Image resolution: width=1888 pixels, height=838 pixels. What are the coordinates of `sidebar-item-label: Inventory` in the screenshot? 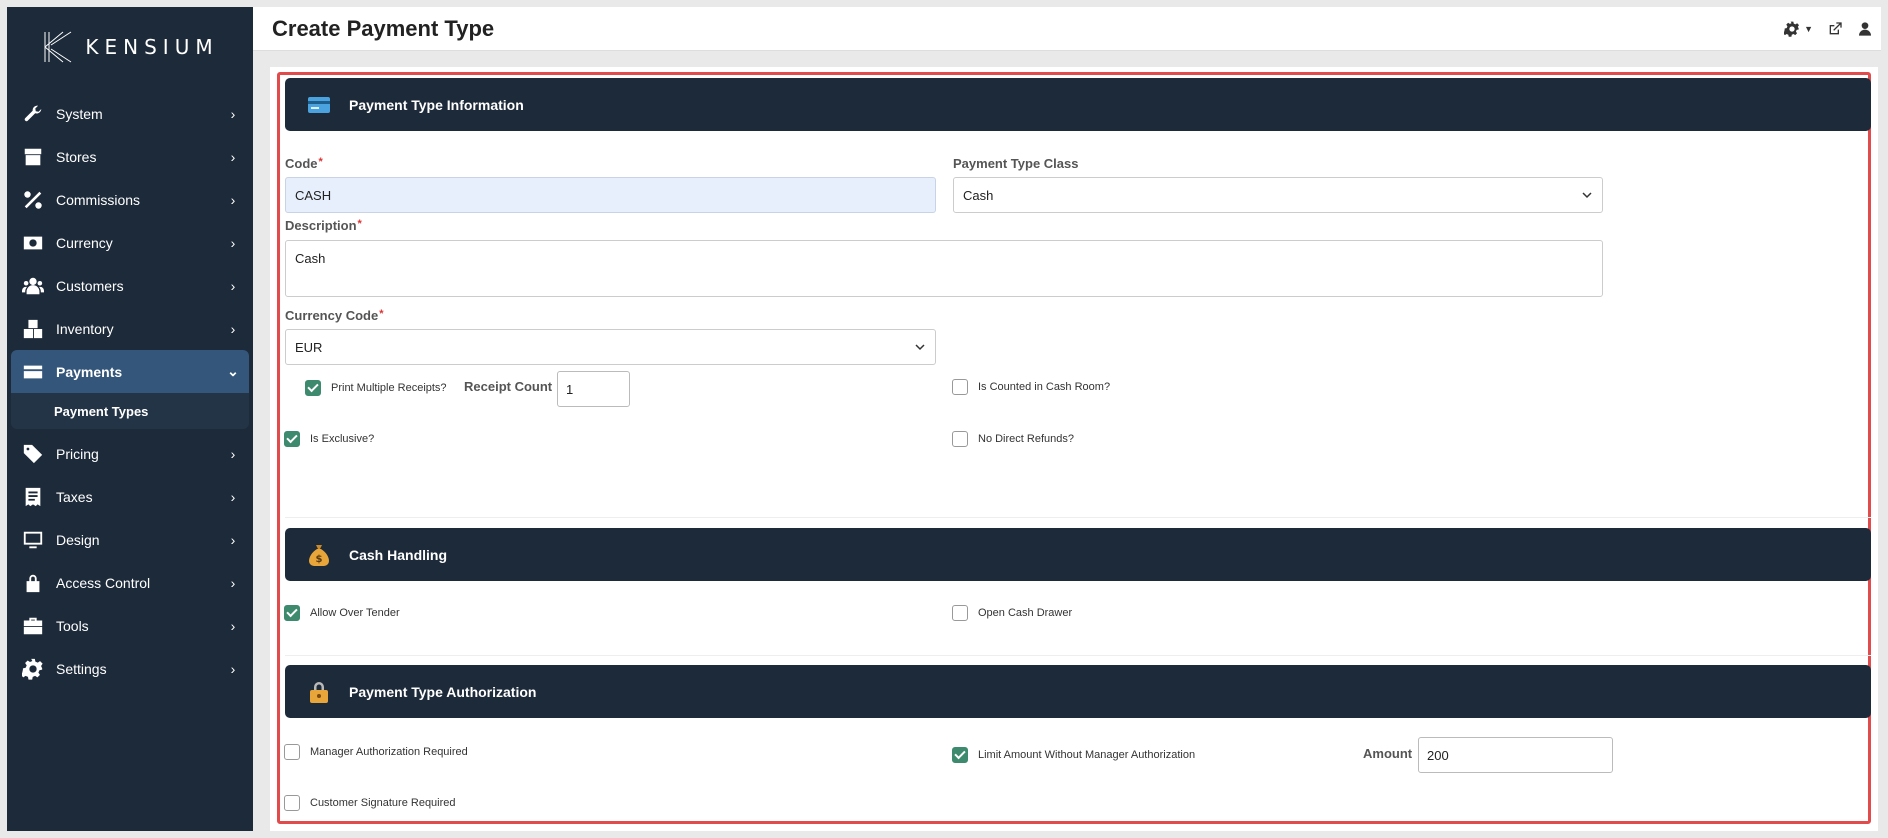 It's located at (85, 328).